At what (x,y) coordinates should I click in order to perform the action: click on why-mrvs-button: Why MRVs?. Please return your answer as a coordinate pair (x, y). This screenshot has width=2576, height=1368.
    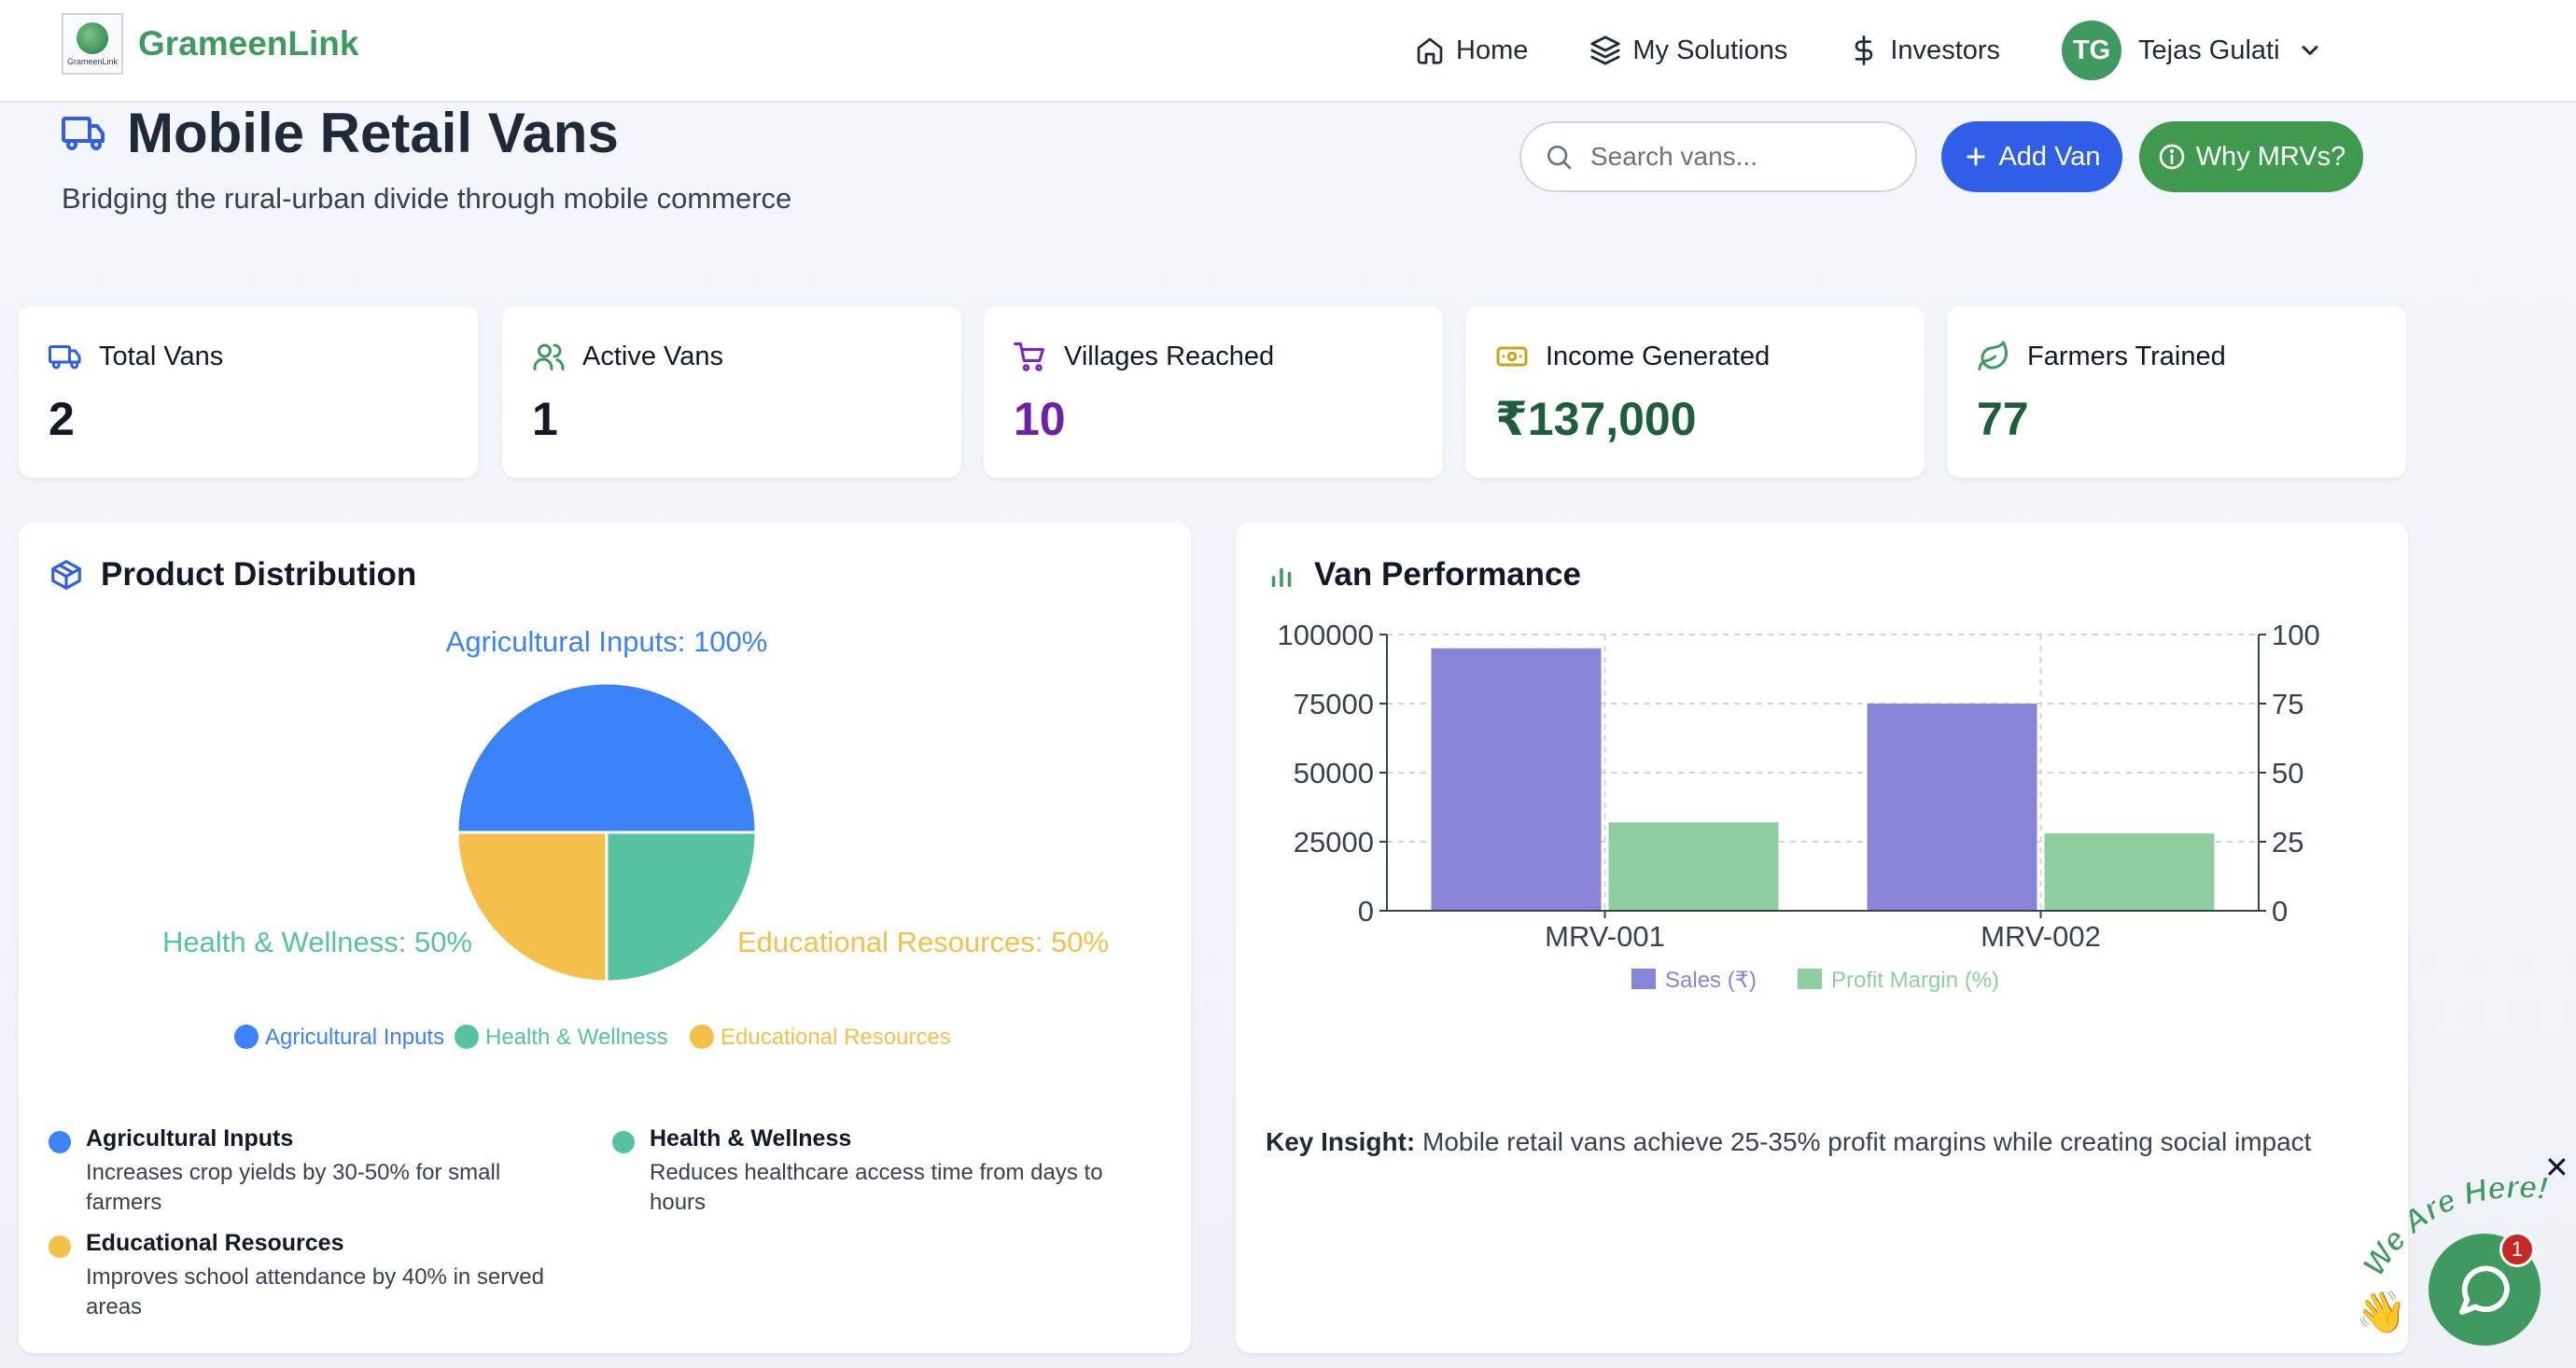
    Looking at the image, I should click on (2251, 156).